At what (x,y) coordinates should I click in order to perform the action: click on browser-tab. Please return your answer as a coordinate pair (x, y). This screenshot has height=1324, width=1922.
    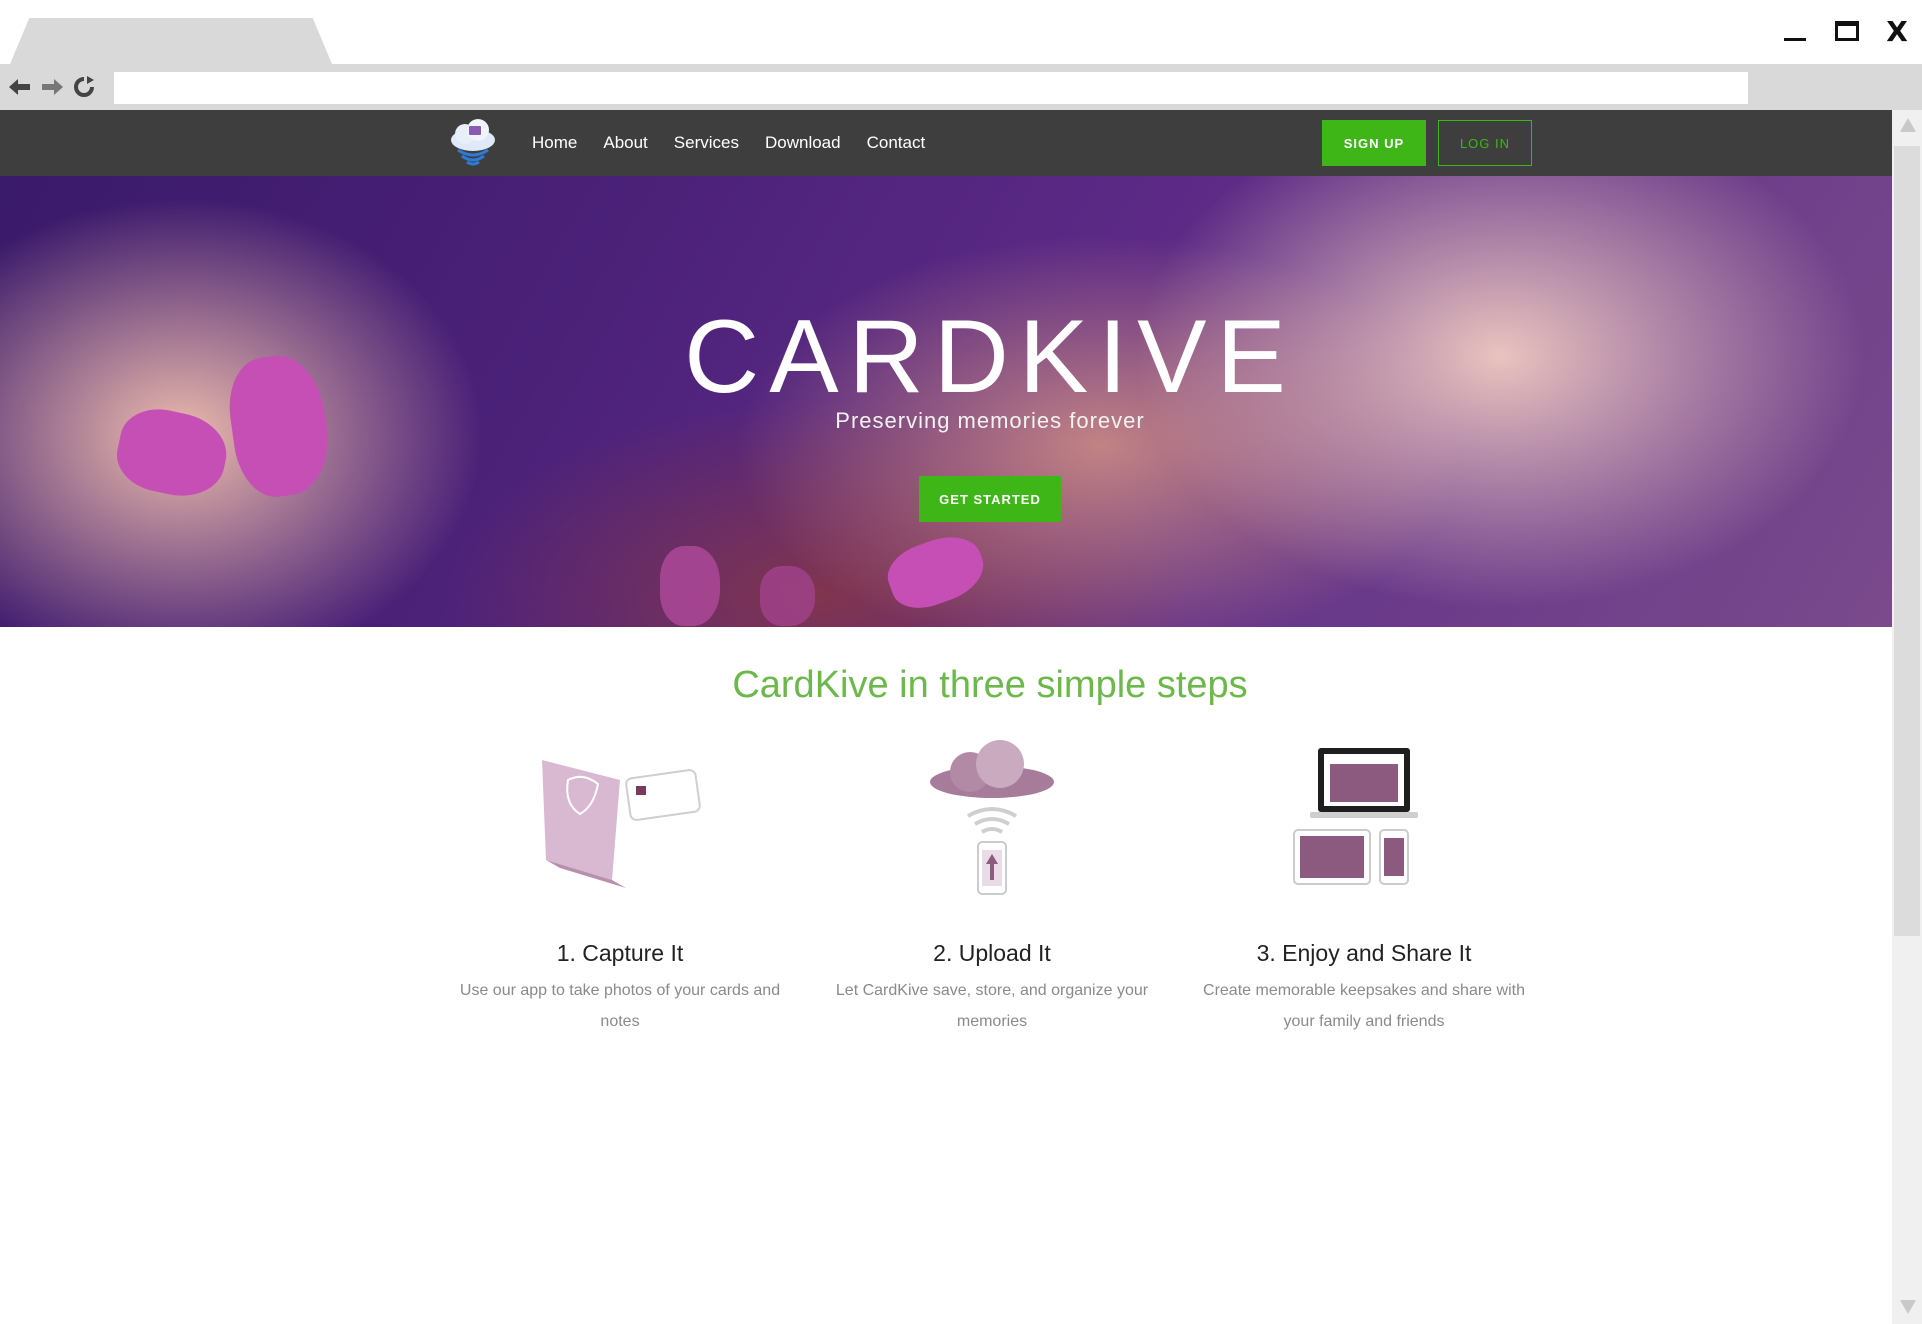
    Looking at the image, I should click on (171, 41).